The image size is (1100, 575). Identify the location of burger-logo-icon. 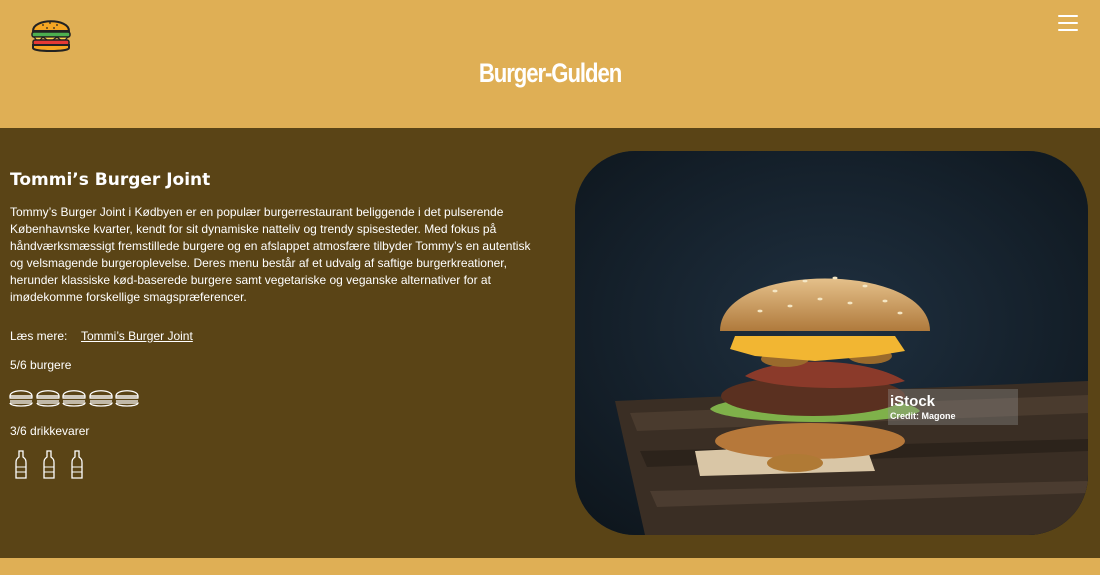
(51, 34).